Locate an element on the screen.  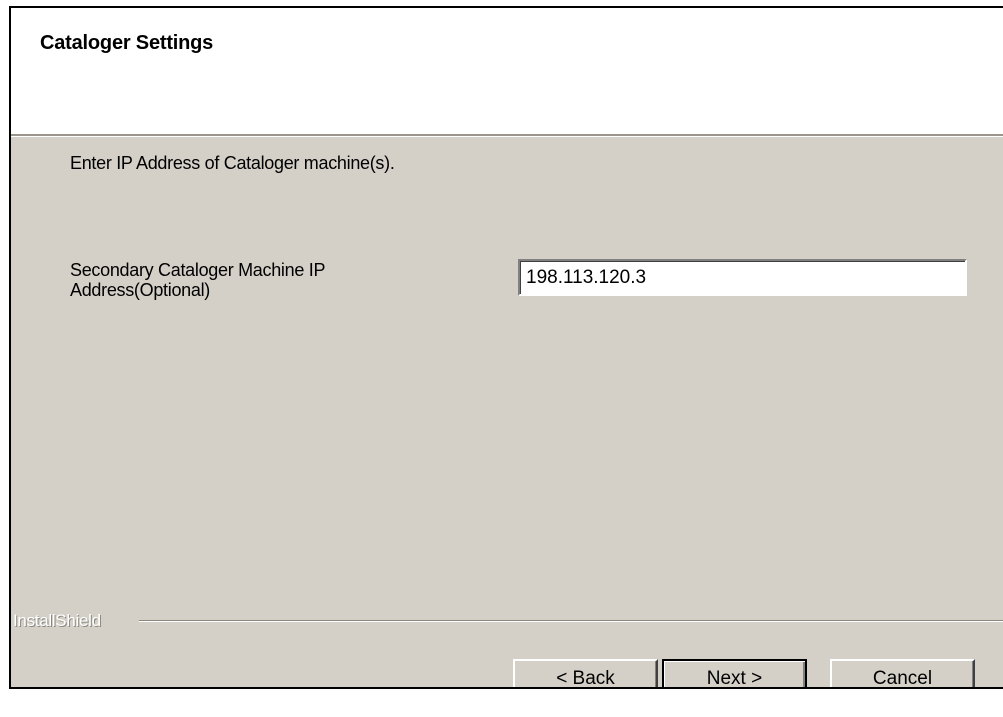
secondary-ip-input is located at coordinates (742, 277).